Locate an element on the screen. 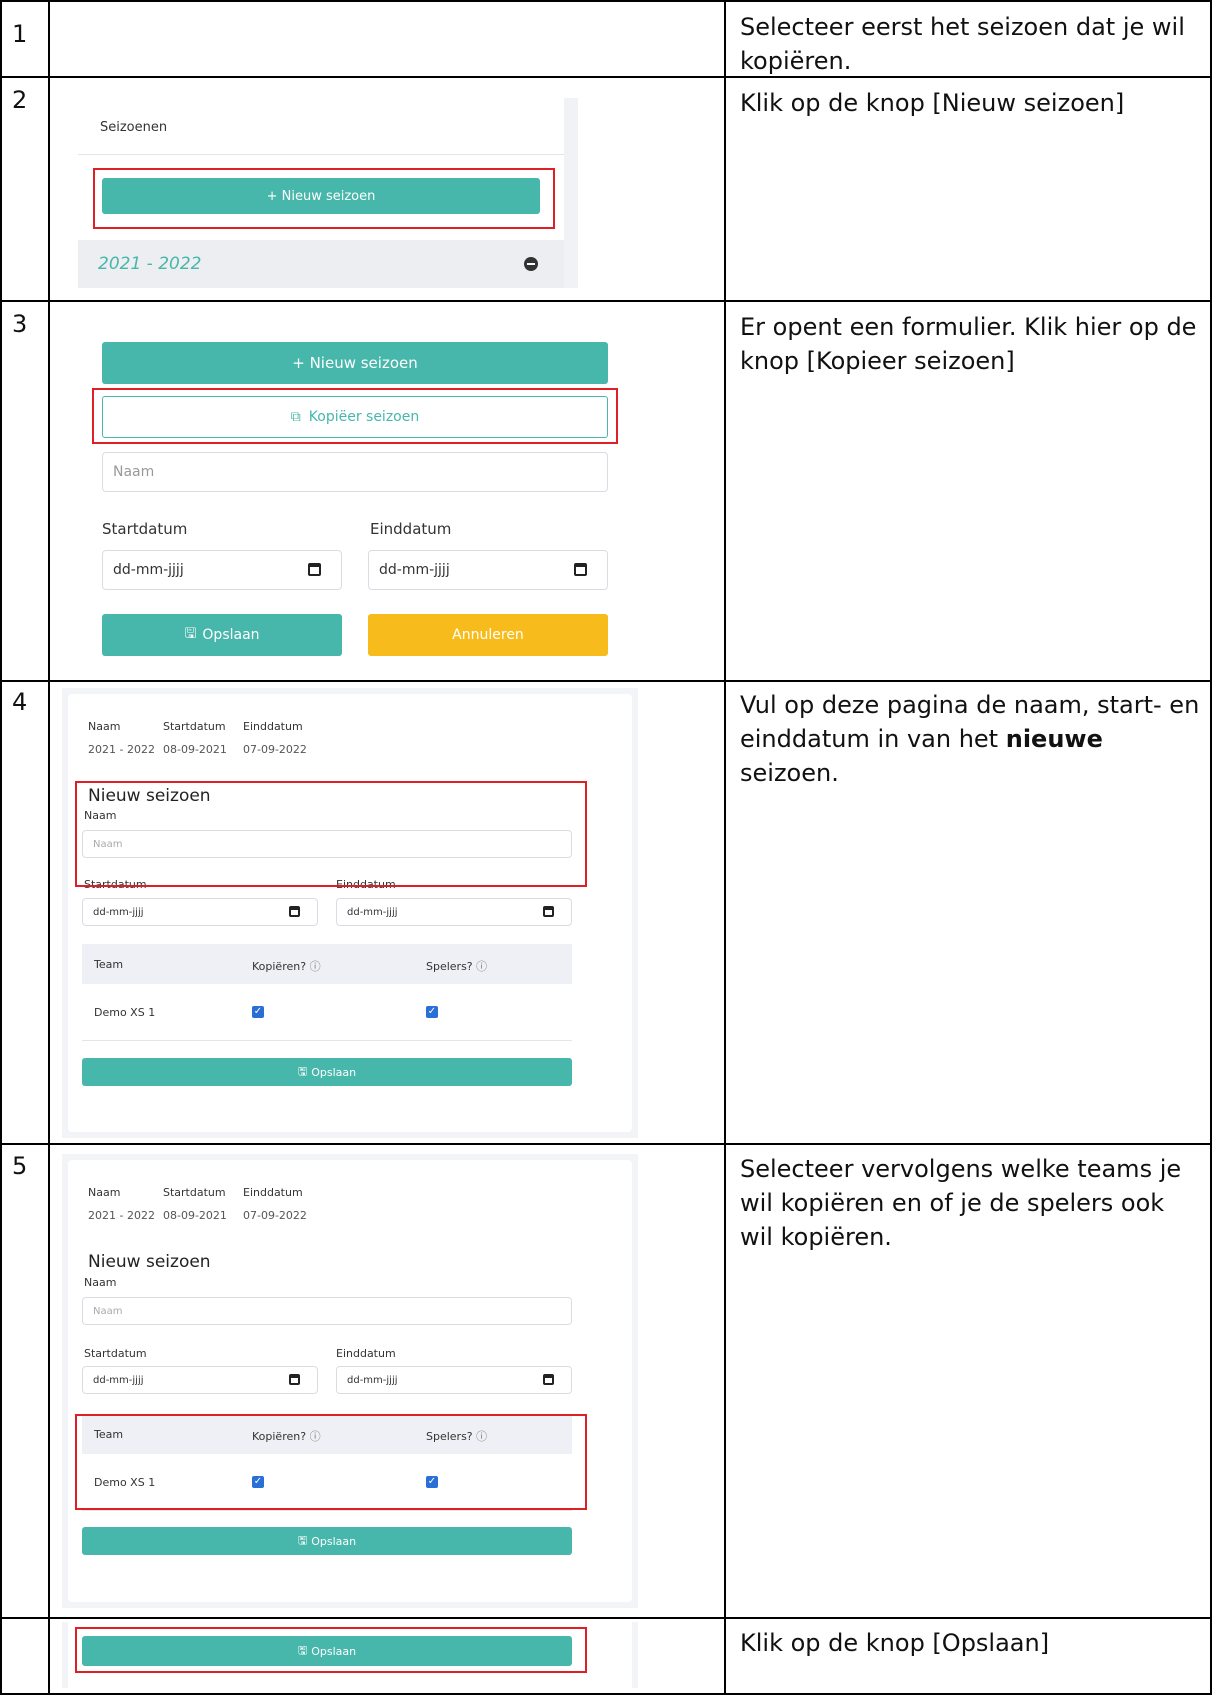  teams-table-header is located at coordinates (327, 964).